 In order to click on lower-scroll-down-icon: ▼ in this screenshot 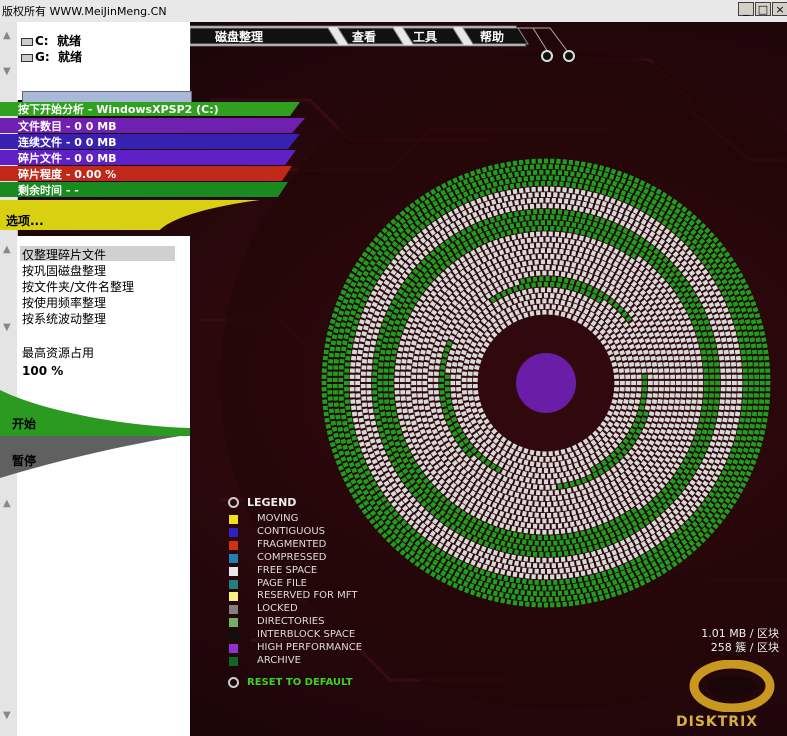, I will do `click(7, 715)`.